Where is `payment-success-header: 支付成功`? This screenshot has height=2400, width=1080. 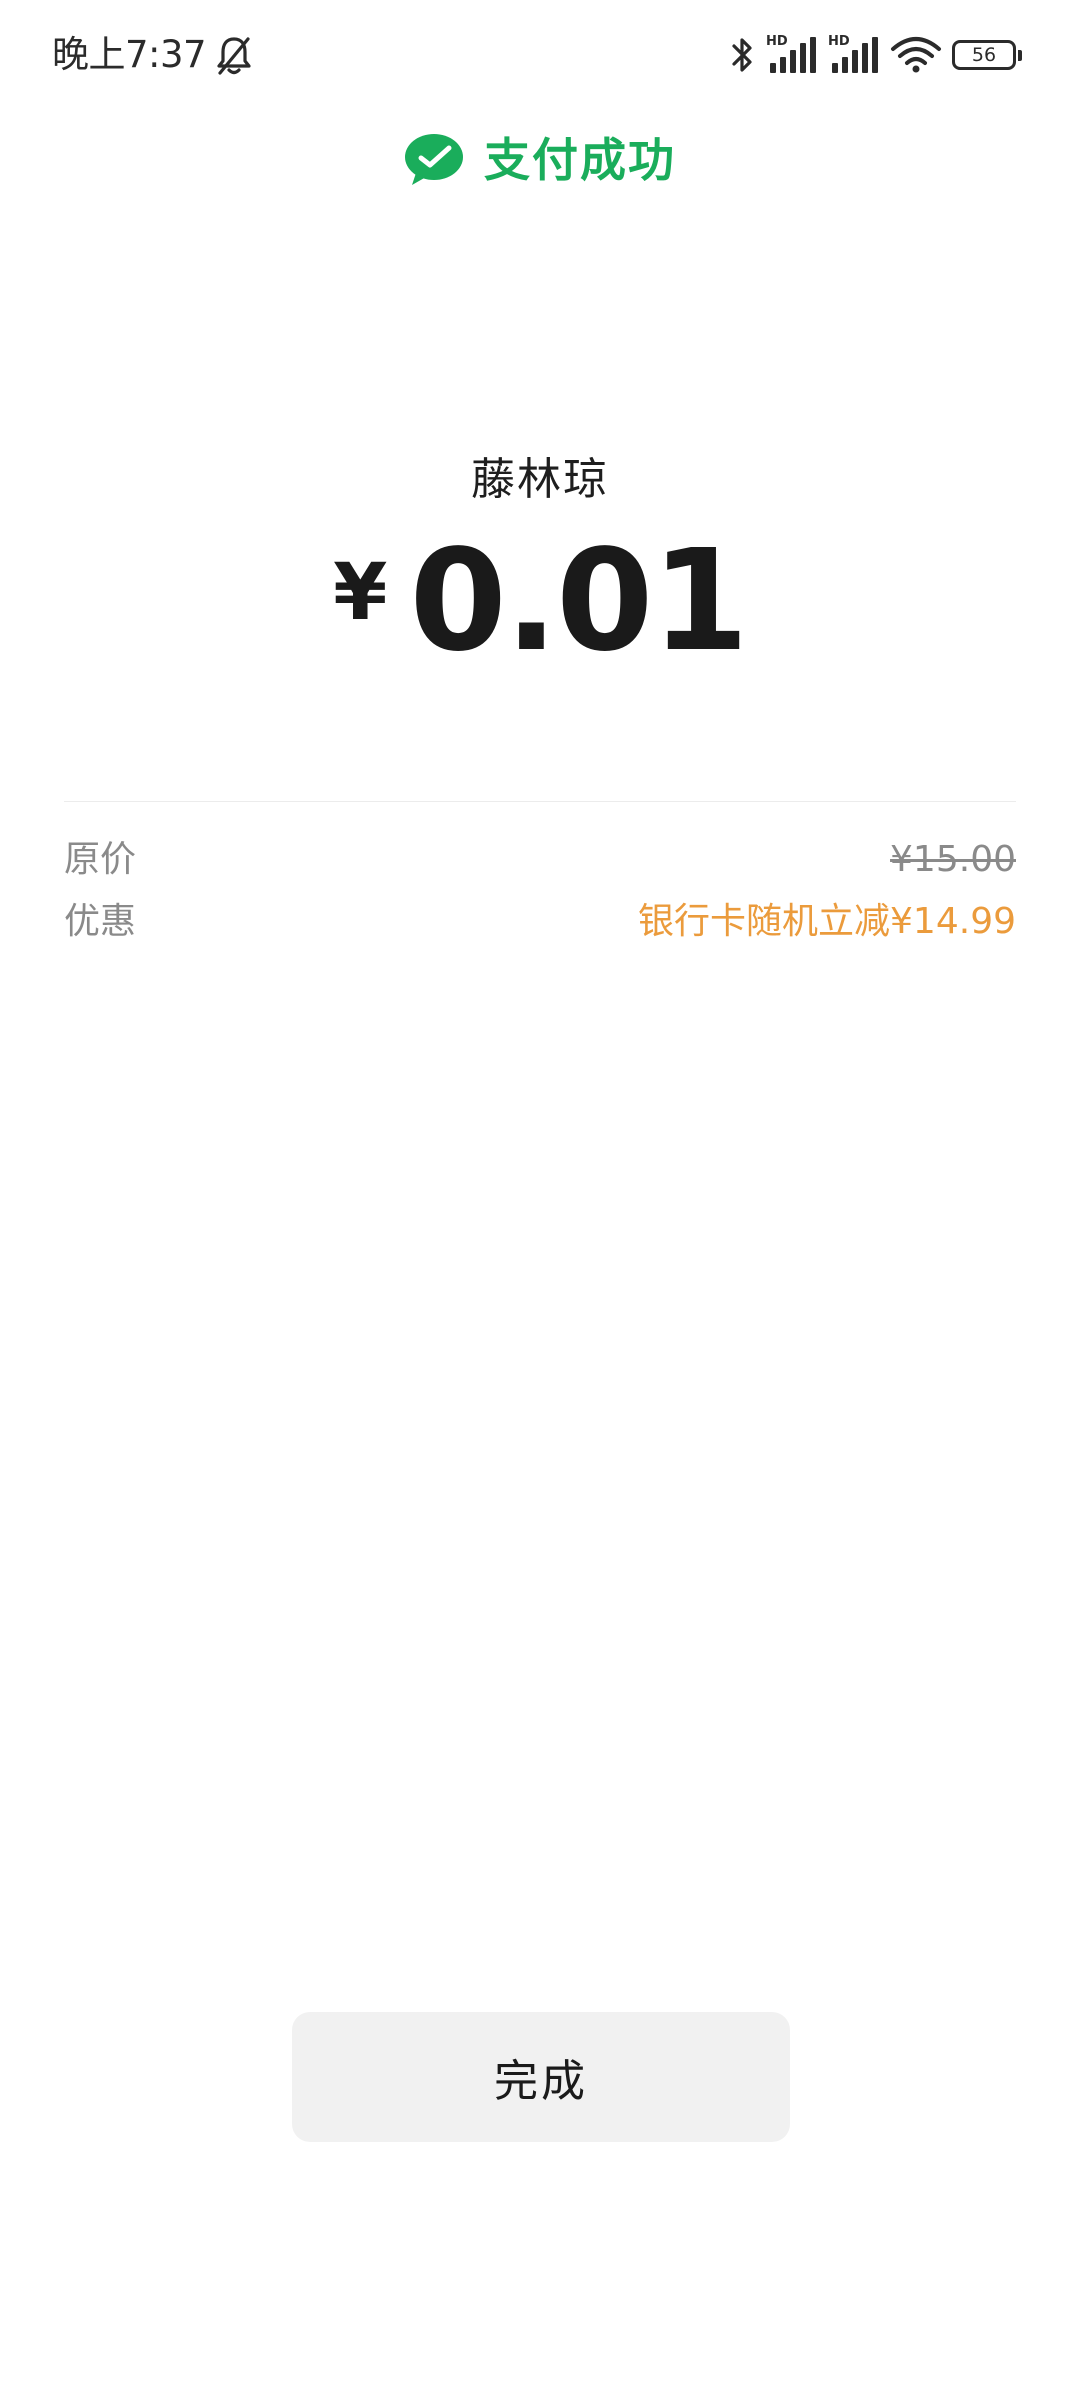
payment-success-header: 支付成功 is located at coordinates (540, 160).